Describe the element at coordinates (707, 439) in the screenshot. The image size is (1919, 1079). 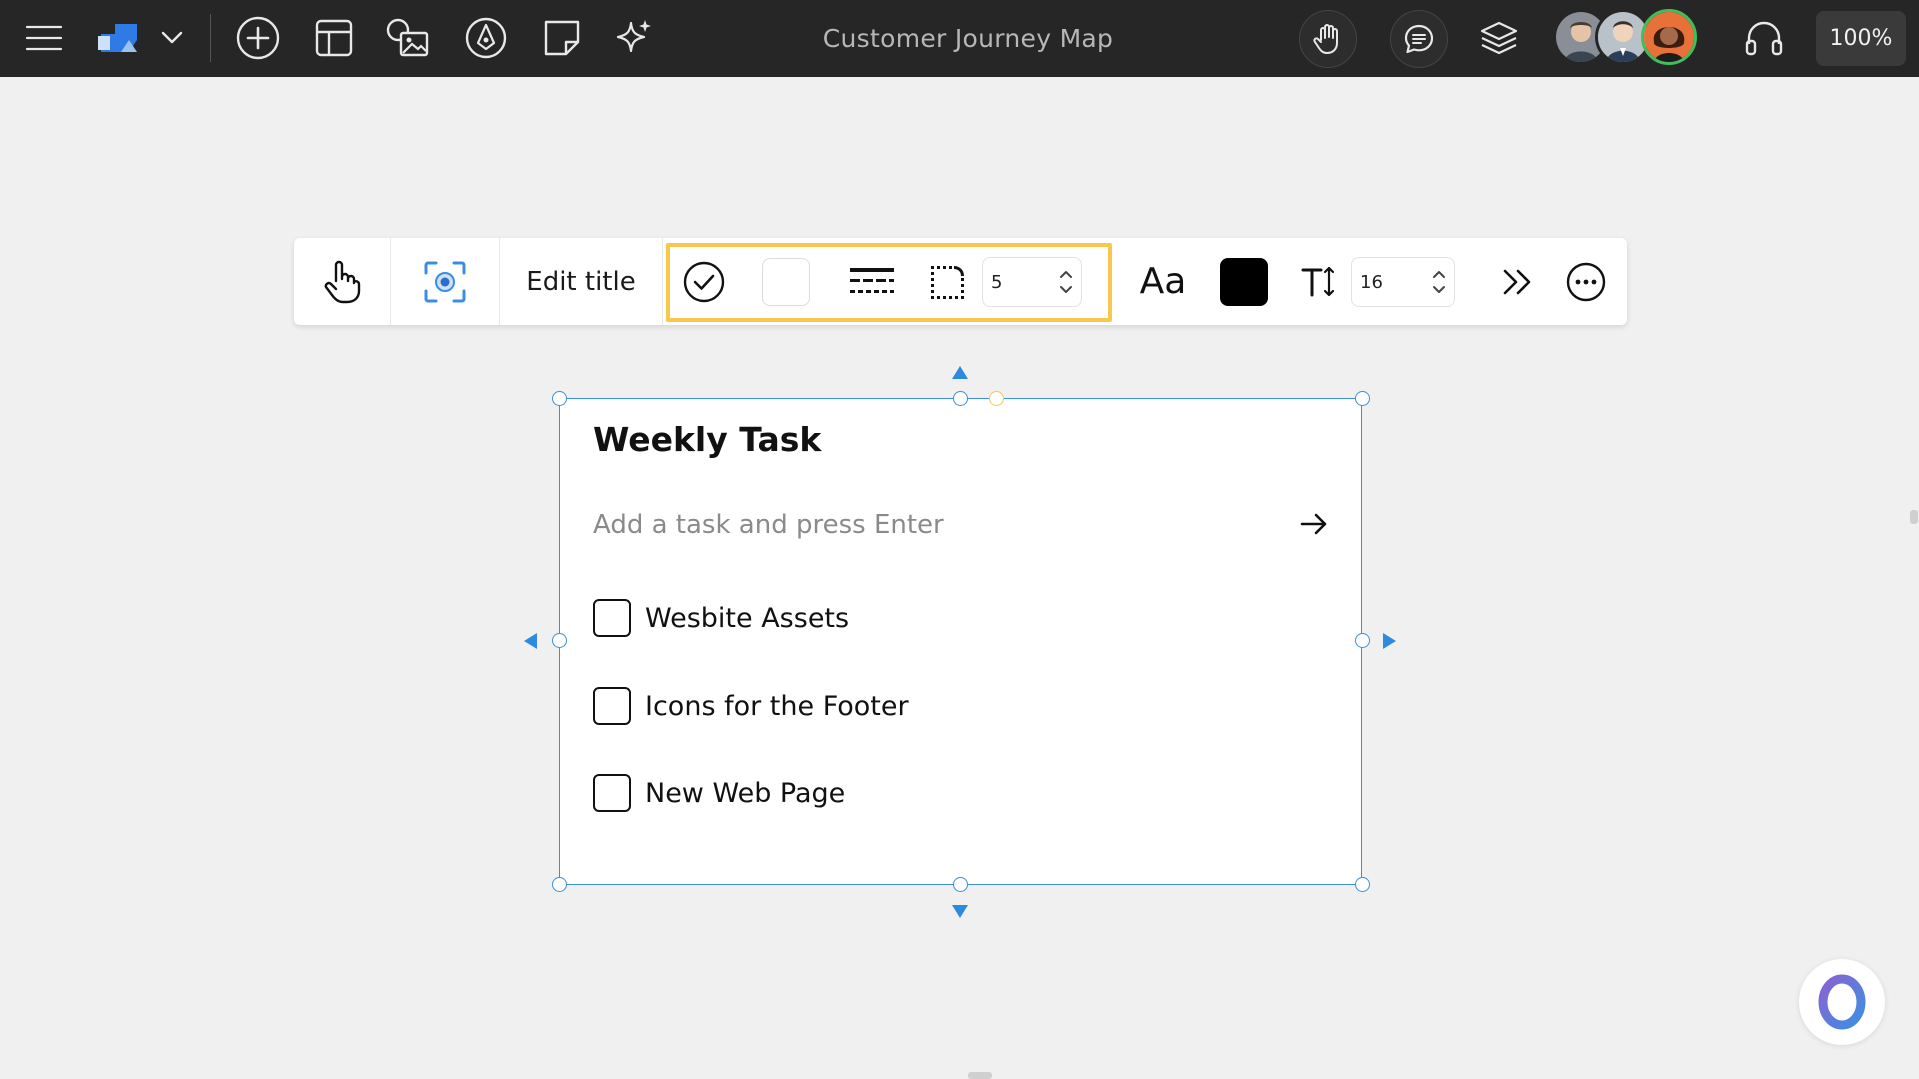
I see `widget-title: Weekly Task` at that location.